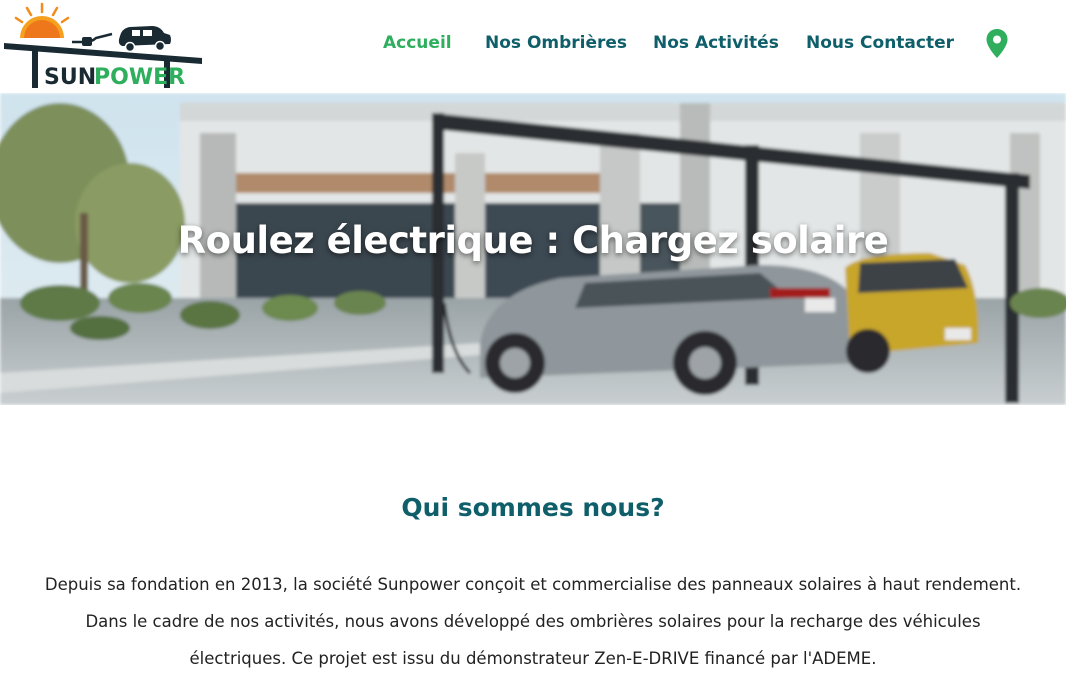 This screenshot has width=1066, height=682. Describe the element at coordinates (880, 43) in the screenshot. I see `nav-nous-contacter: Nous Contacter` at that location.